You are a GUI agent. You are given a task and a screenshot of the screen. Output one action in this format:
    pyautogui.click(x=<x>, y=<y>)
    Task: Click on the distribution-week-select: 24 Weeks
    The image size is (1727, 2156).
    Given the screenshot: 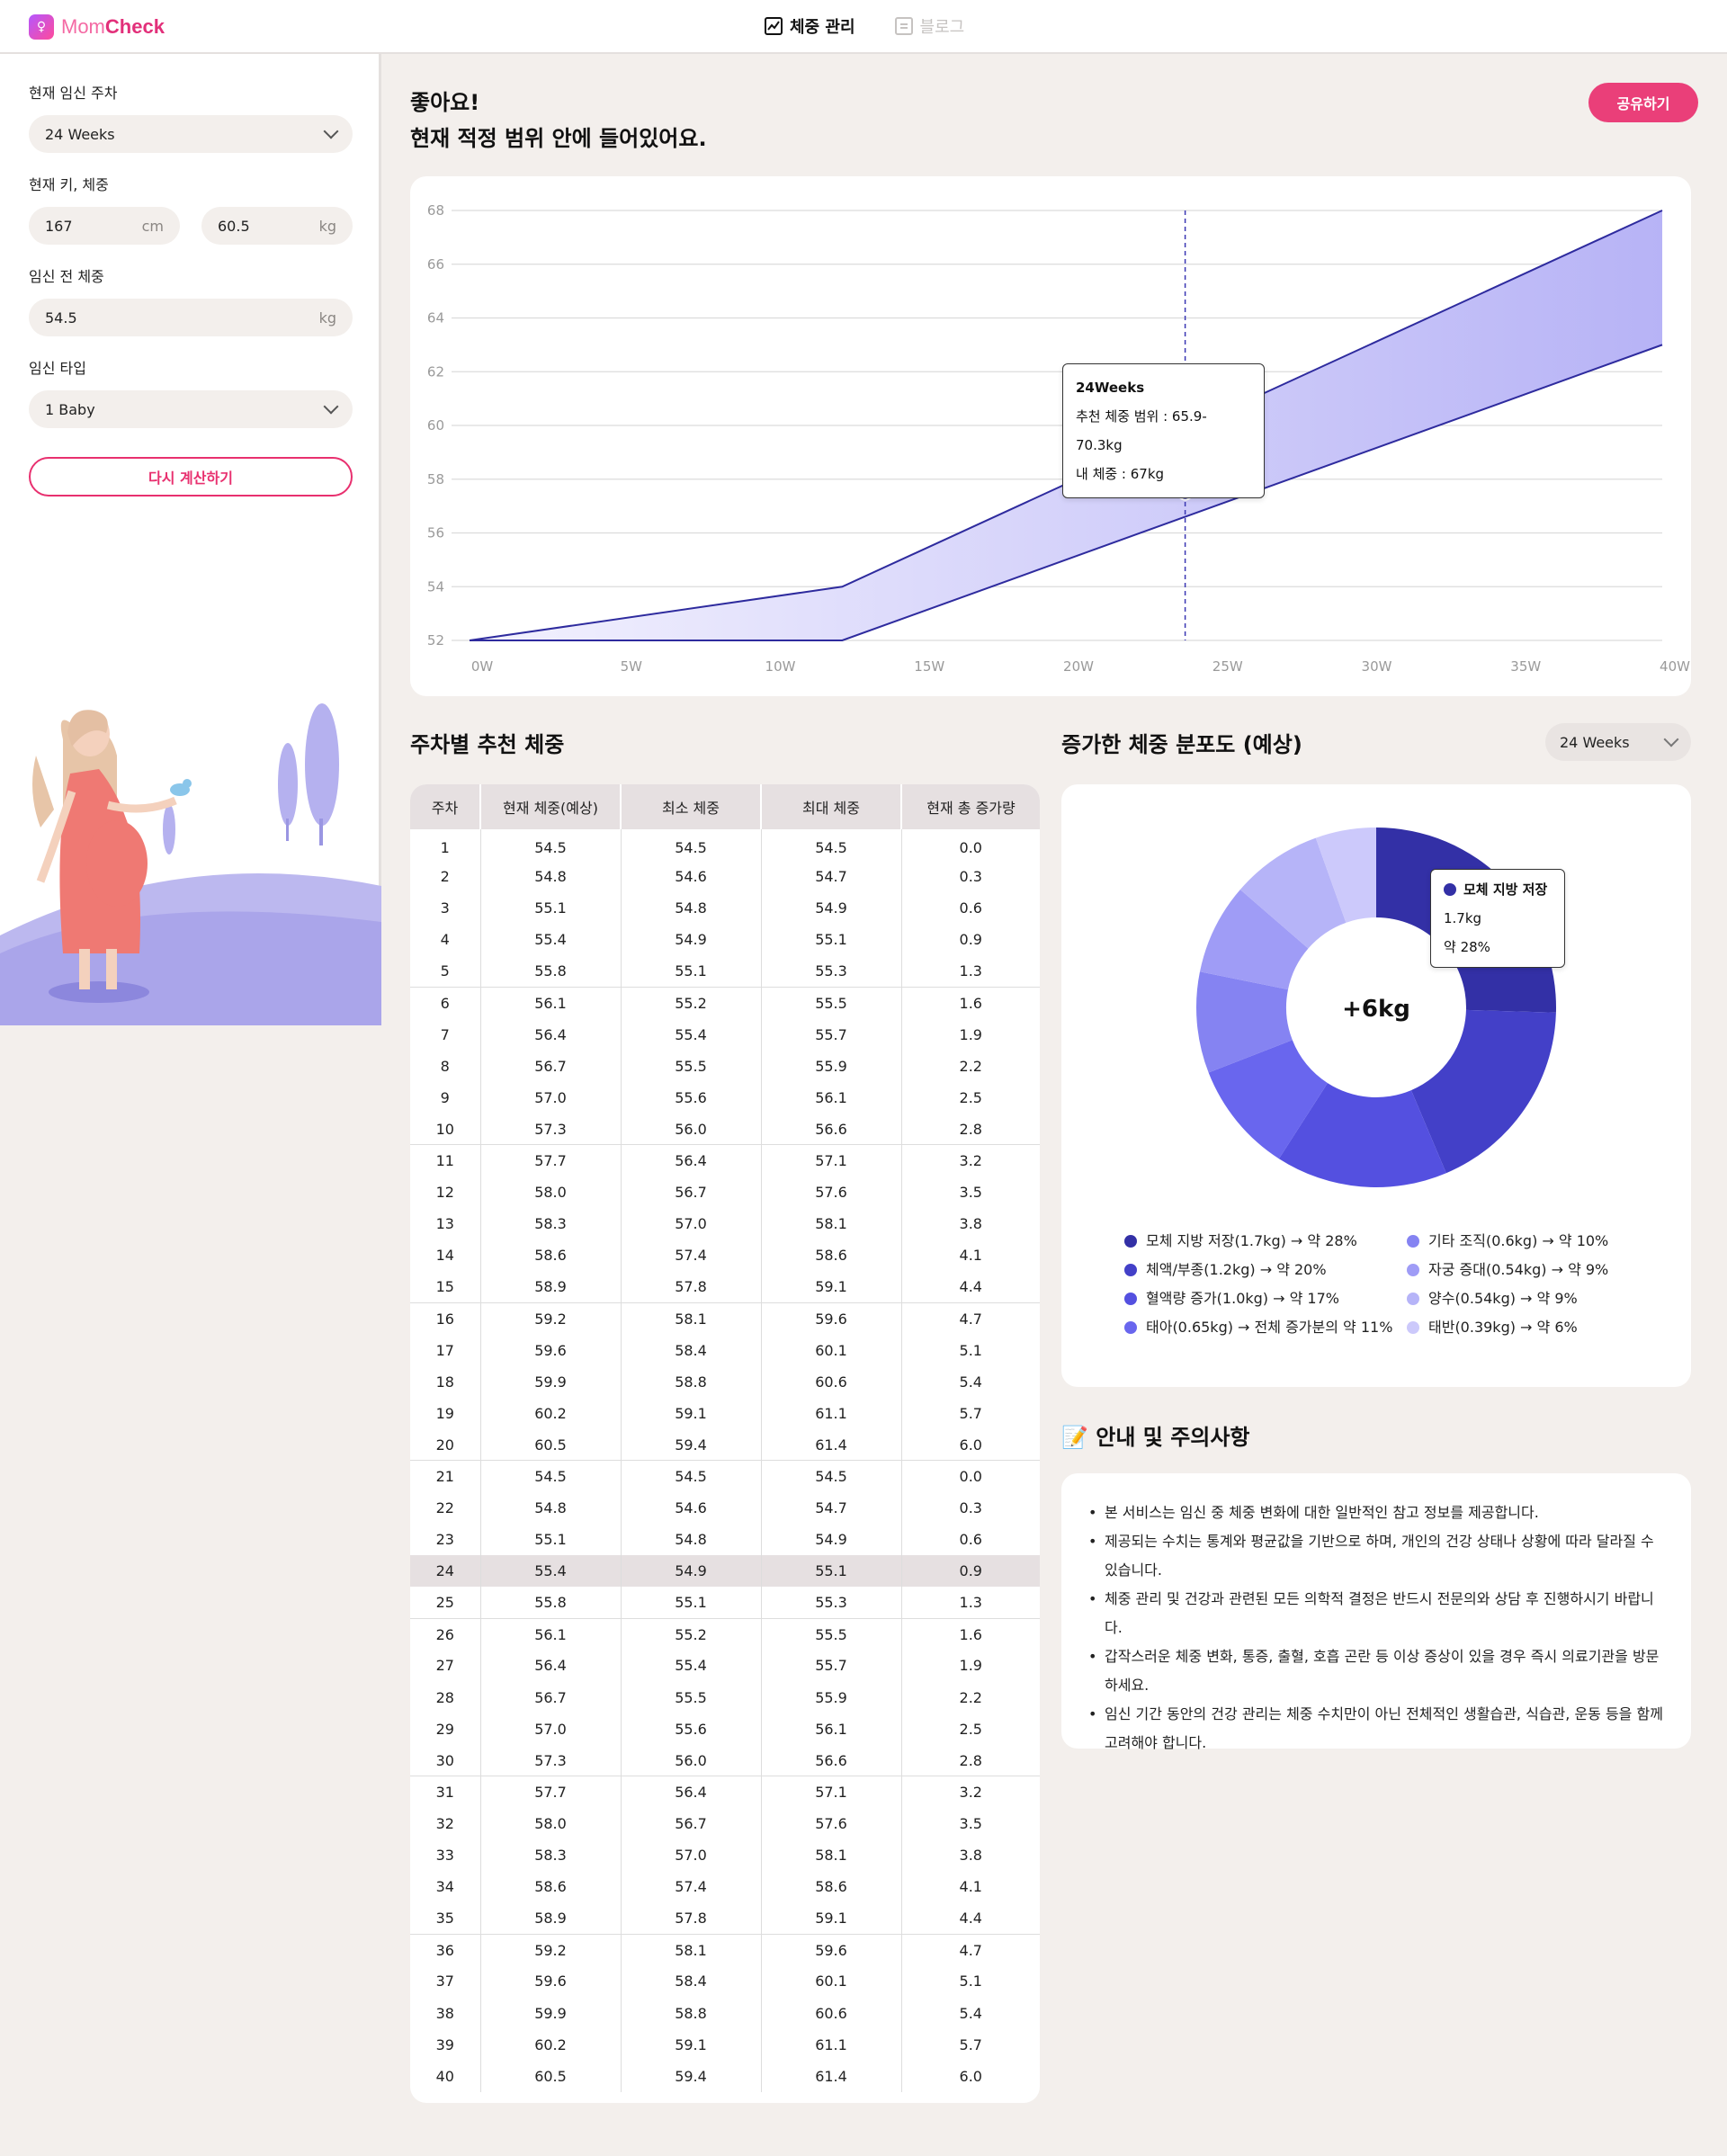 What is the action you would take?
    pyautogui.click(x=1618, y=742)
    